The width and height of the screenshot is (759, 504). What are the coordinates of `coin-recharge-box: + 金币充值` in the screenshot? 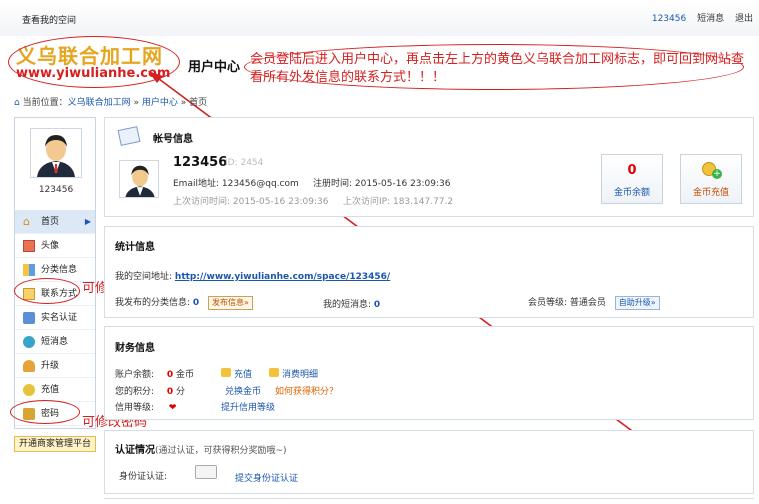 It's located at (711, 179).